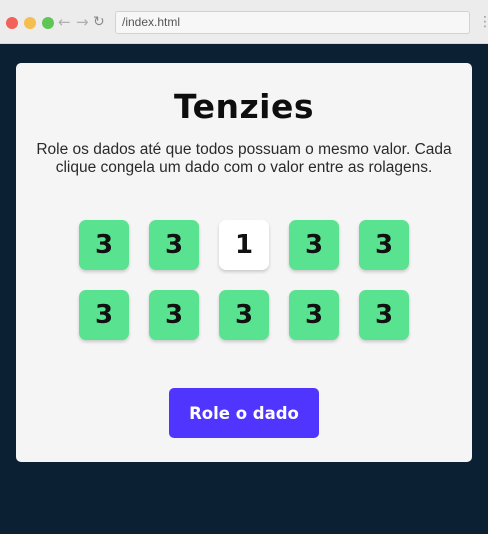 This screenshot has height=534, width=488. I want to click on die: 1, so click(244, 245).